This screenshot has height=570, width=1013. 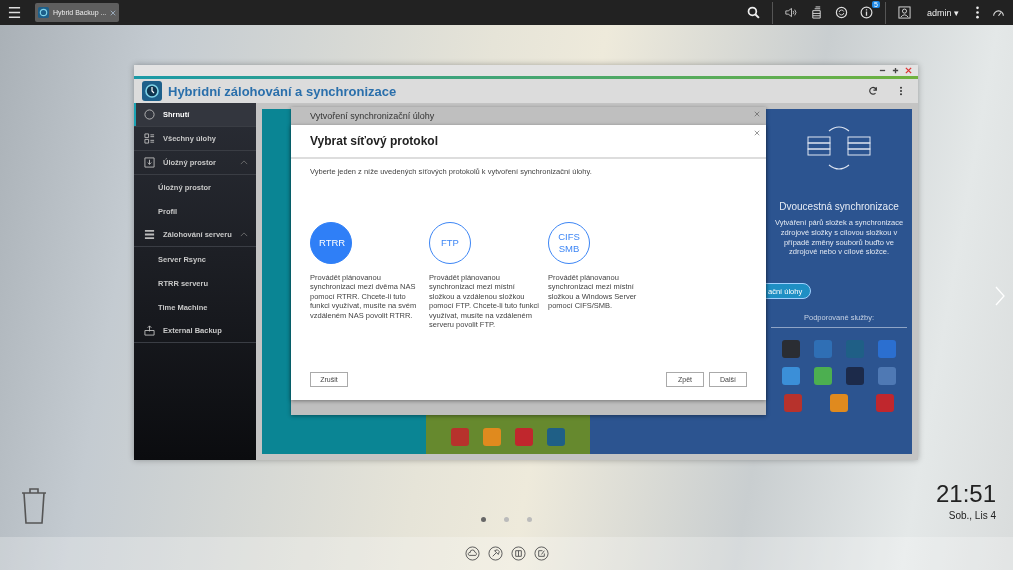 What do you see at coordinates (541, 553) in the screenshot?
I see `edit-icon` at bounding box center [541, 553].